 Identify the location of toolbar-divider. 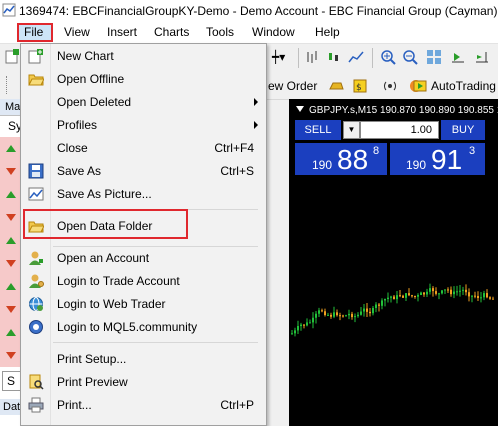
(372, 58).